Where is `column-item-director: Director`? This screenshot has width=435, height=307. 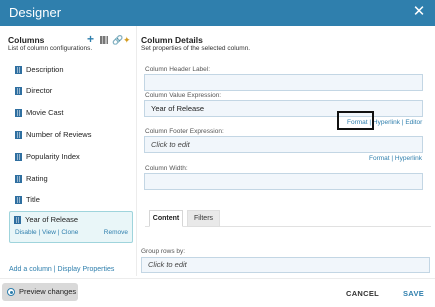 column-item-director: Director is located at coordinates (70, 91).